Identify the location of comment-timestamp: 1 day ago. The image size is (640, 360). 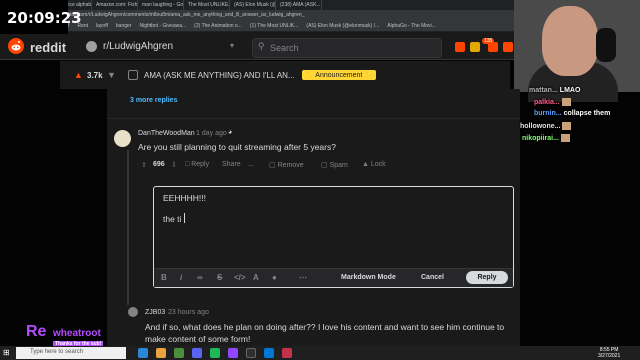
(211, 133).